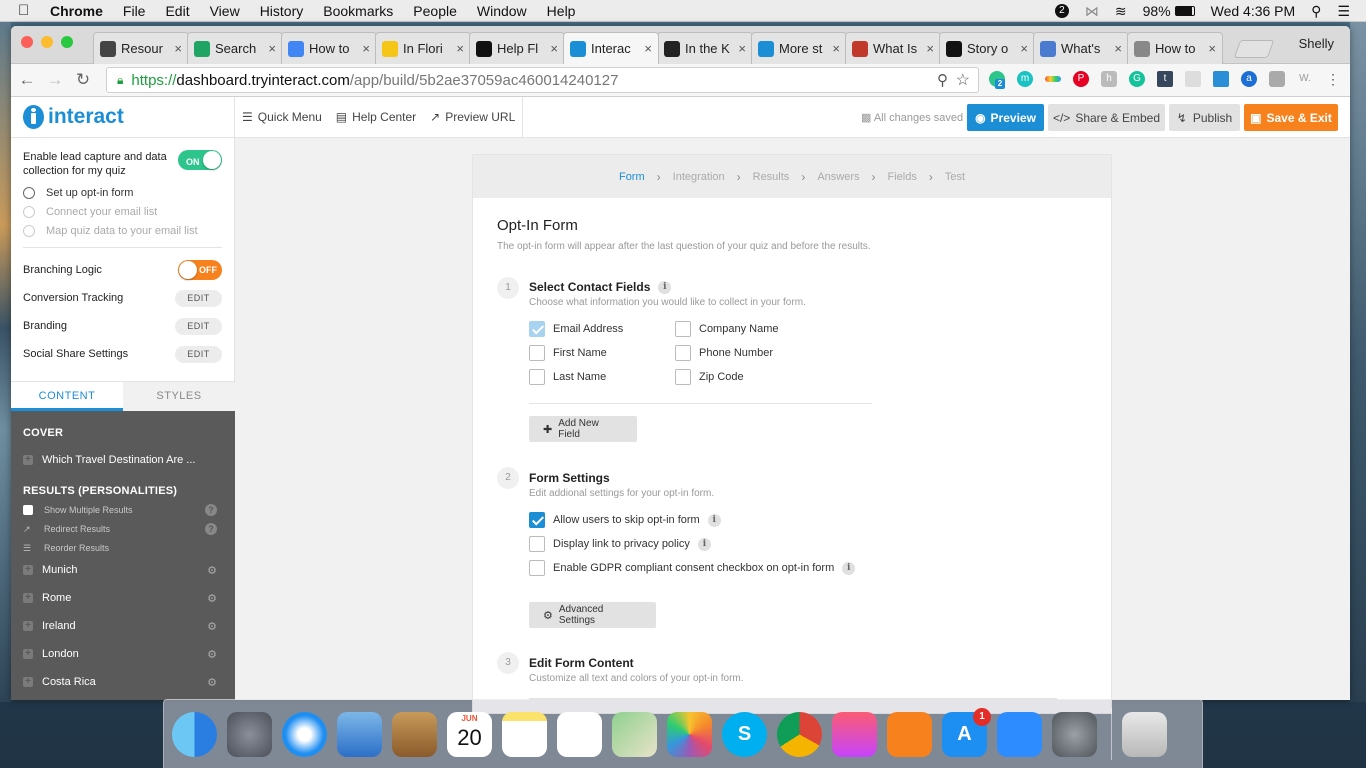 Image resolution: width=1366 pixels, height=768 pixels. Describe the element at coordinates (632, 177) in the screenshot. I see `wizard-step: Form` at that location.